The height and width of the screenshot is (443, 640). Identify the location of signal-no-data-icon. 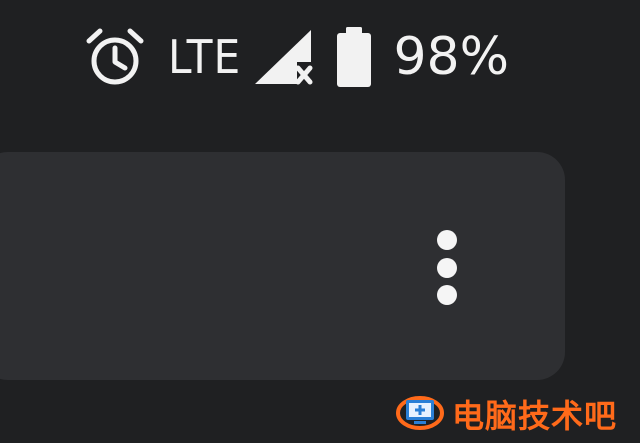
(283, 57).